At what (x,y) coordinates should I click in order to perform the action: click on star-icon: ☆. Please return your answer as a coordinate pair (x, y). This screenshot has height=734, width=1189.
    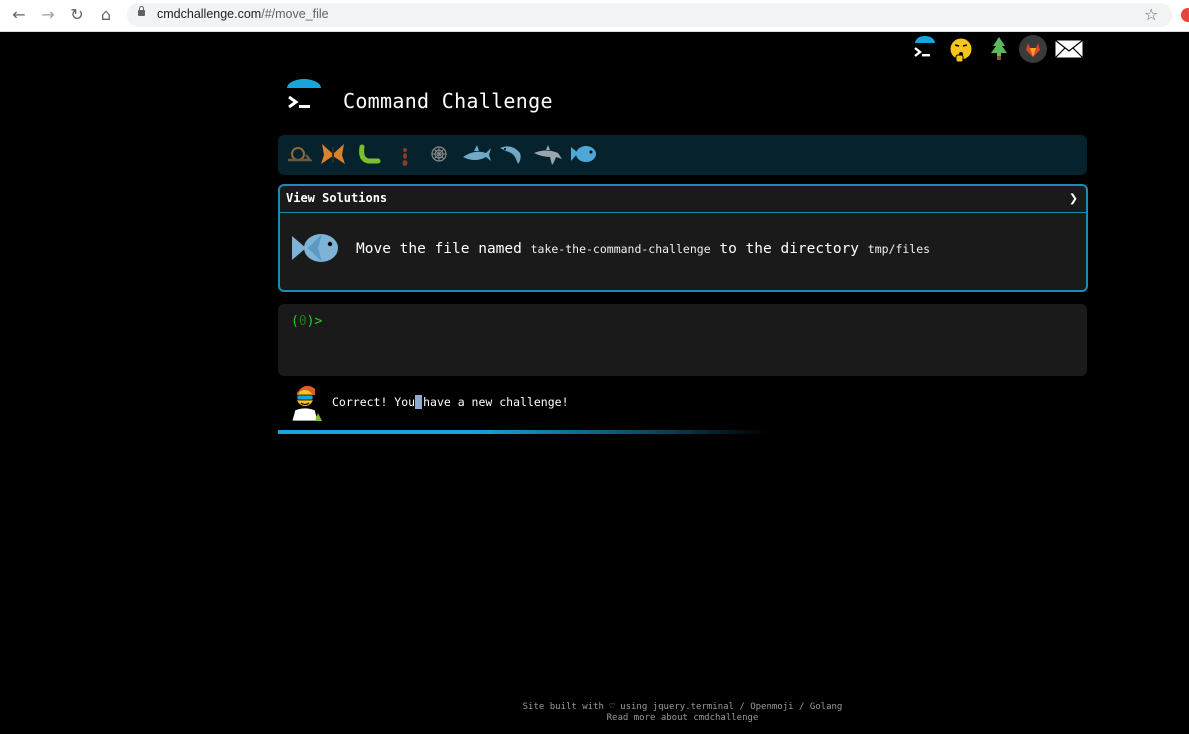
    Looking at the image, I should click on (1151, 15).